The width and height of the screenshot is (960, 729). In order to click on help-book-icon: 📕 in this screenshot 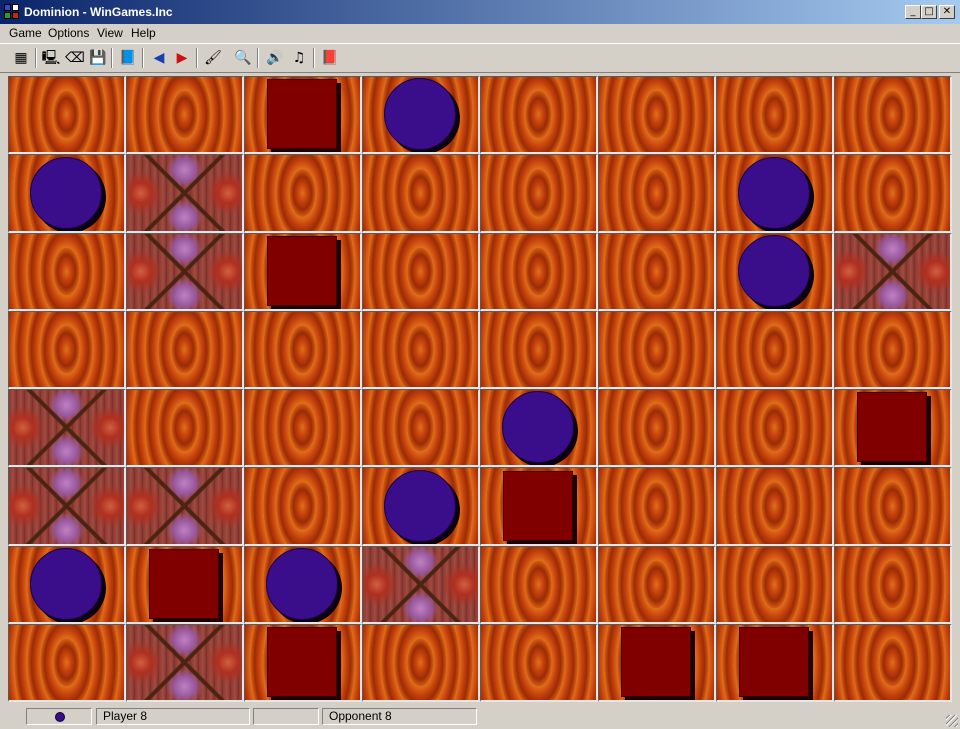, I will do `click(330, 58)`.